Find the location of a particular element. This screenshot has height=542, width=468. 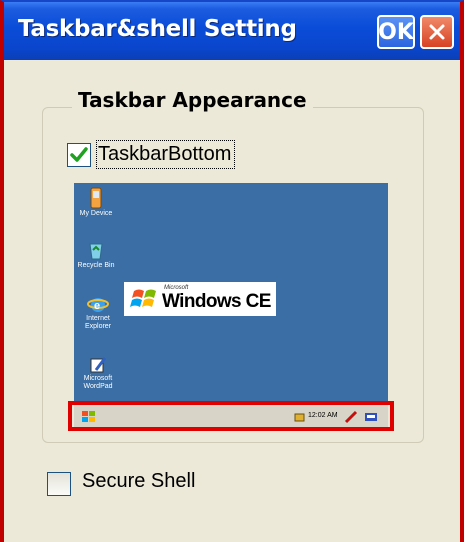

desktop-icon-wordpad: Microsoft WordPad is located at coordinates (101, 373).